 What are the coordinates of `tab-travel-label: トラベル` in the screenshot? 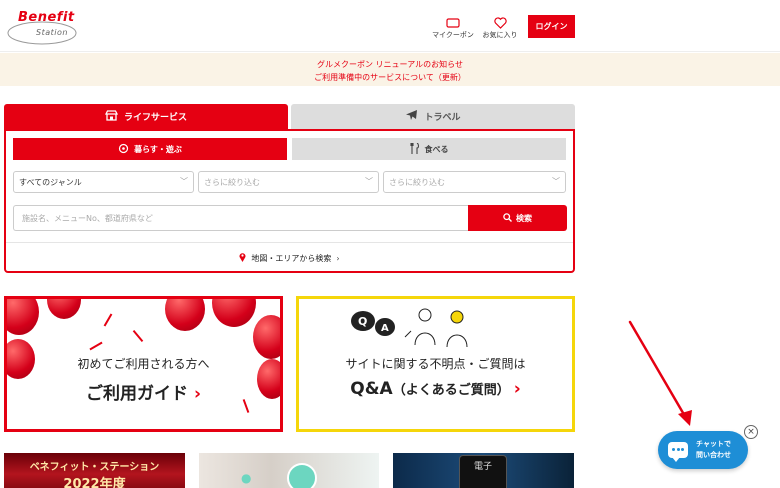 It's located at (442, 118).